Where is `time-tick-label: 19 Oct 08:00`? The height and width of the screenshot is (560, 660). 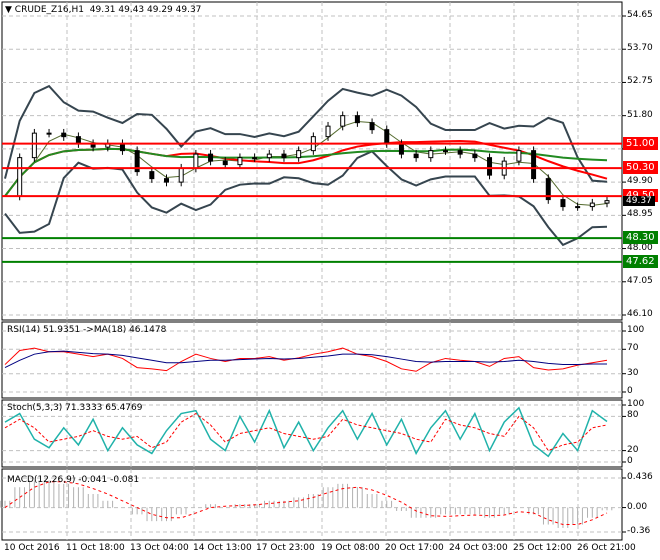
time-tick-label: 19 Oct 08:00 is located at coordinates (350, 548).